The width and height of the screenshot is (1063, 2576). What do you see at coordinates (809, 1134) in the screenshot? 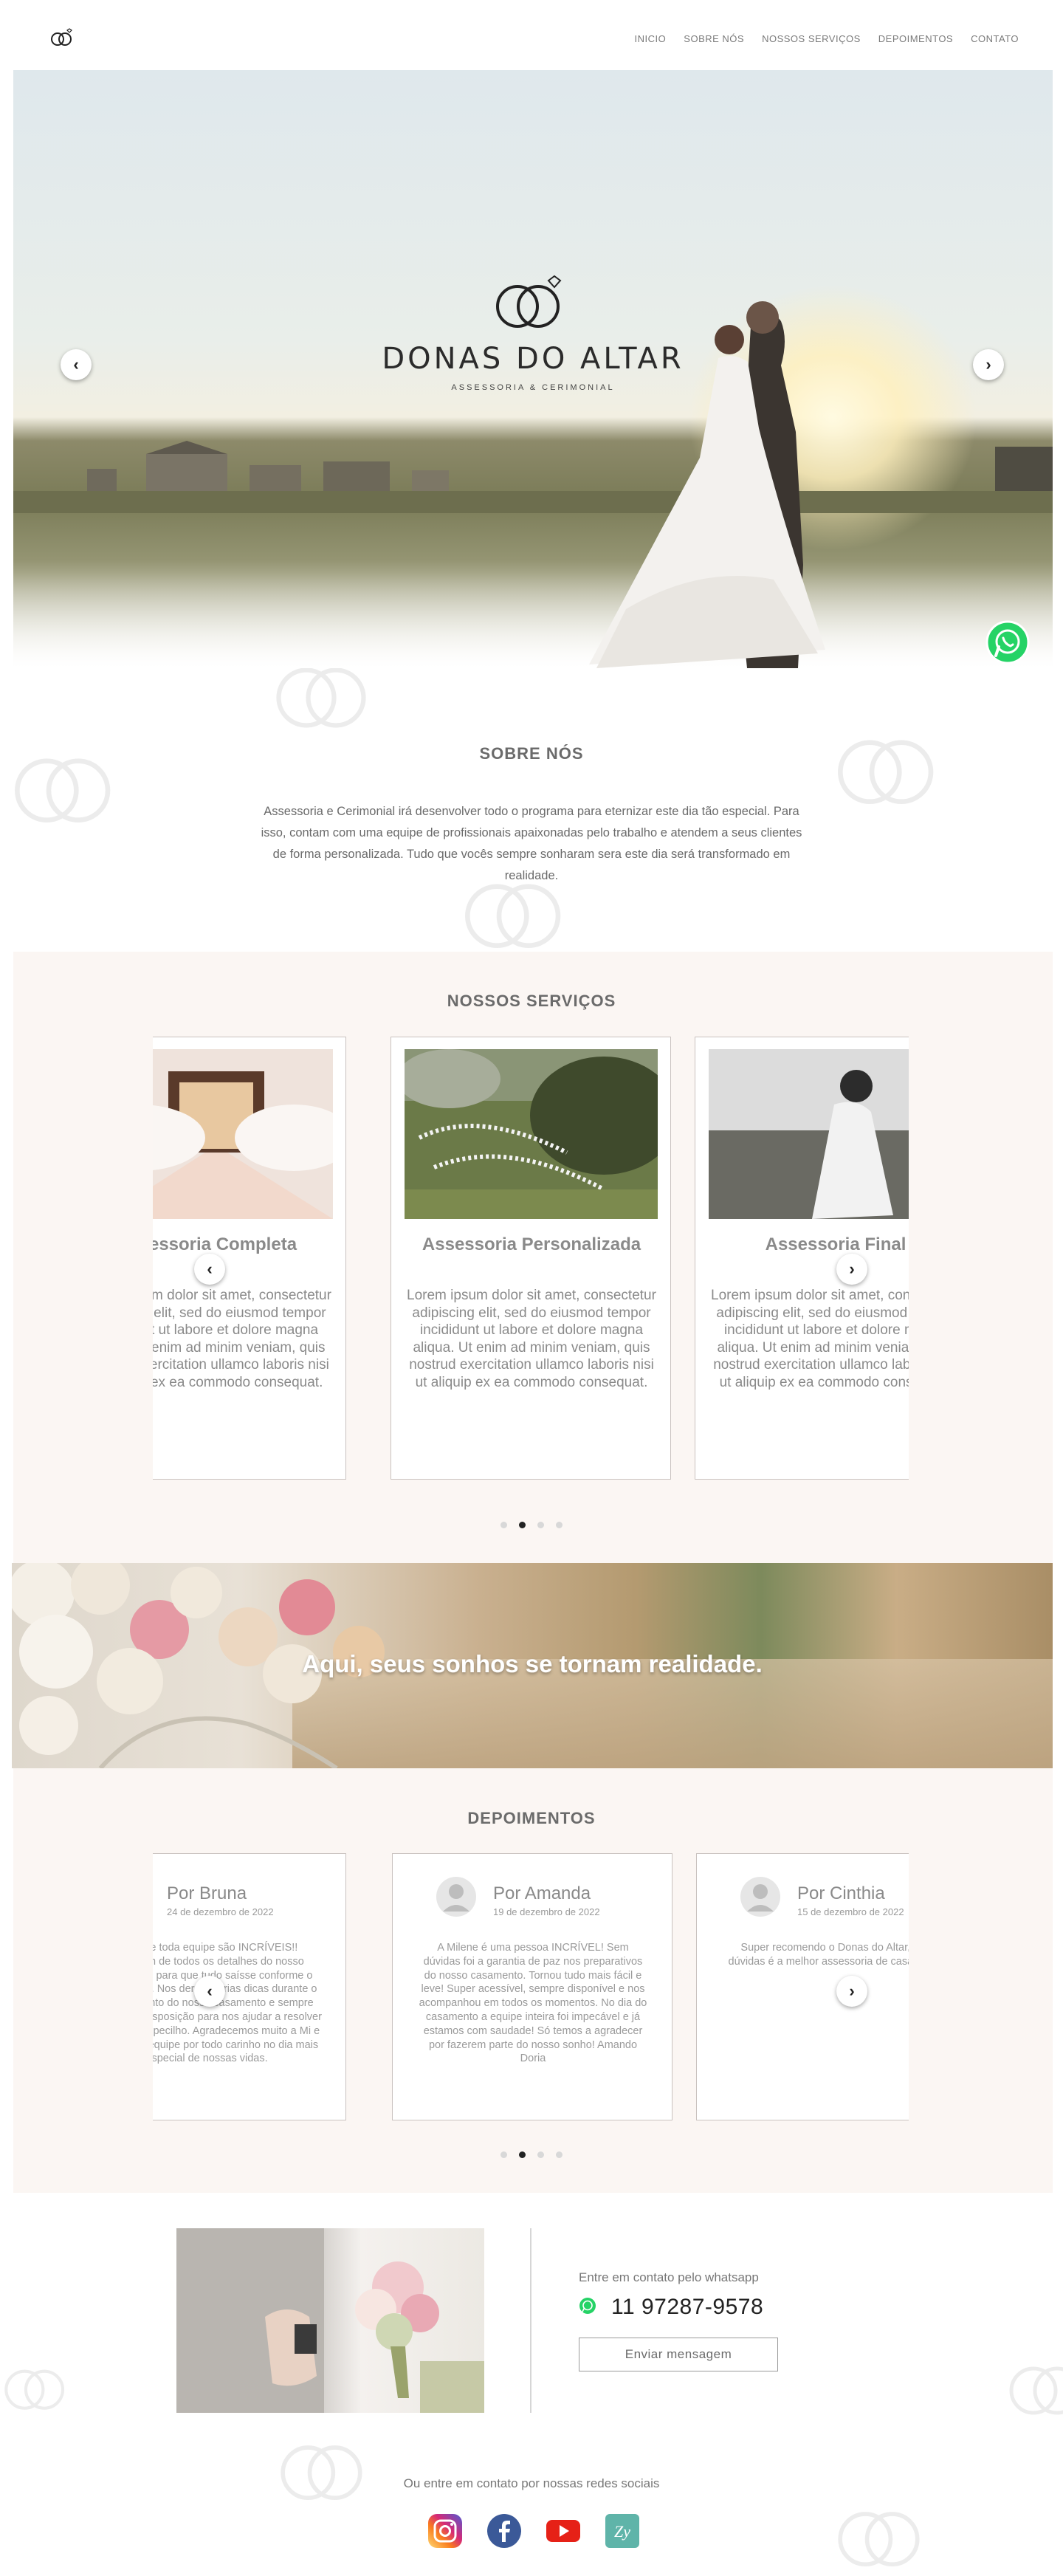
I see `service-image-bride` at bounding box center [809, 1134].